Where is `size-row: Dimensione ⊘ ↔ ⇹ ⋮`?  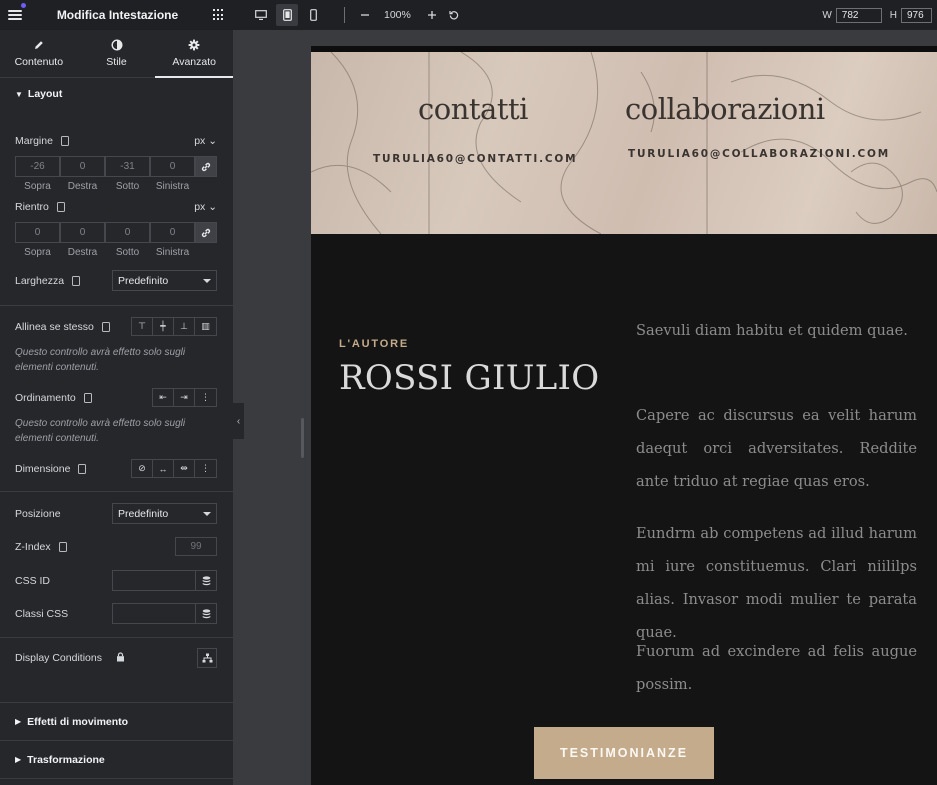
size-row: Dimensione ⊘ ↔ ⇹ ⋮ is located at coordinates (116, 468).